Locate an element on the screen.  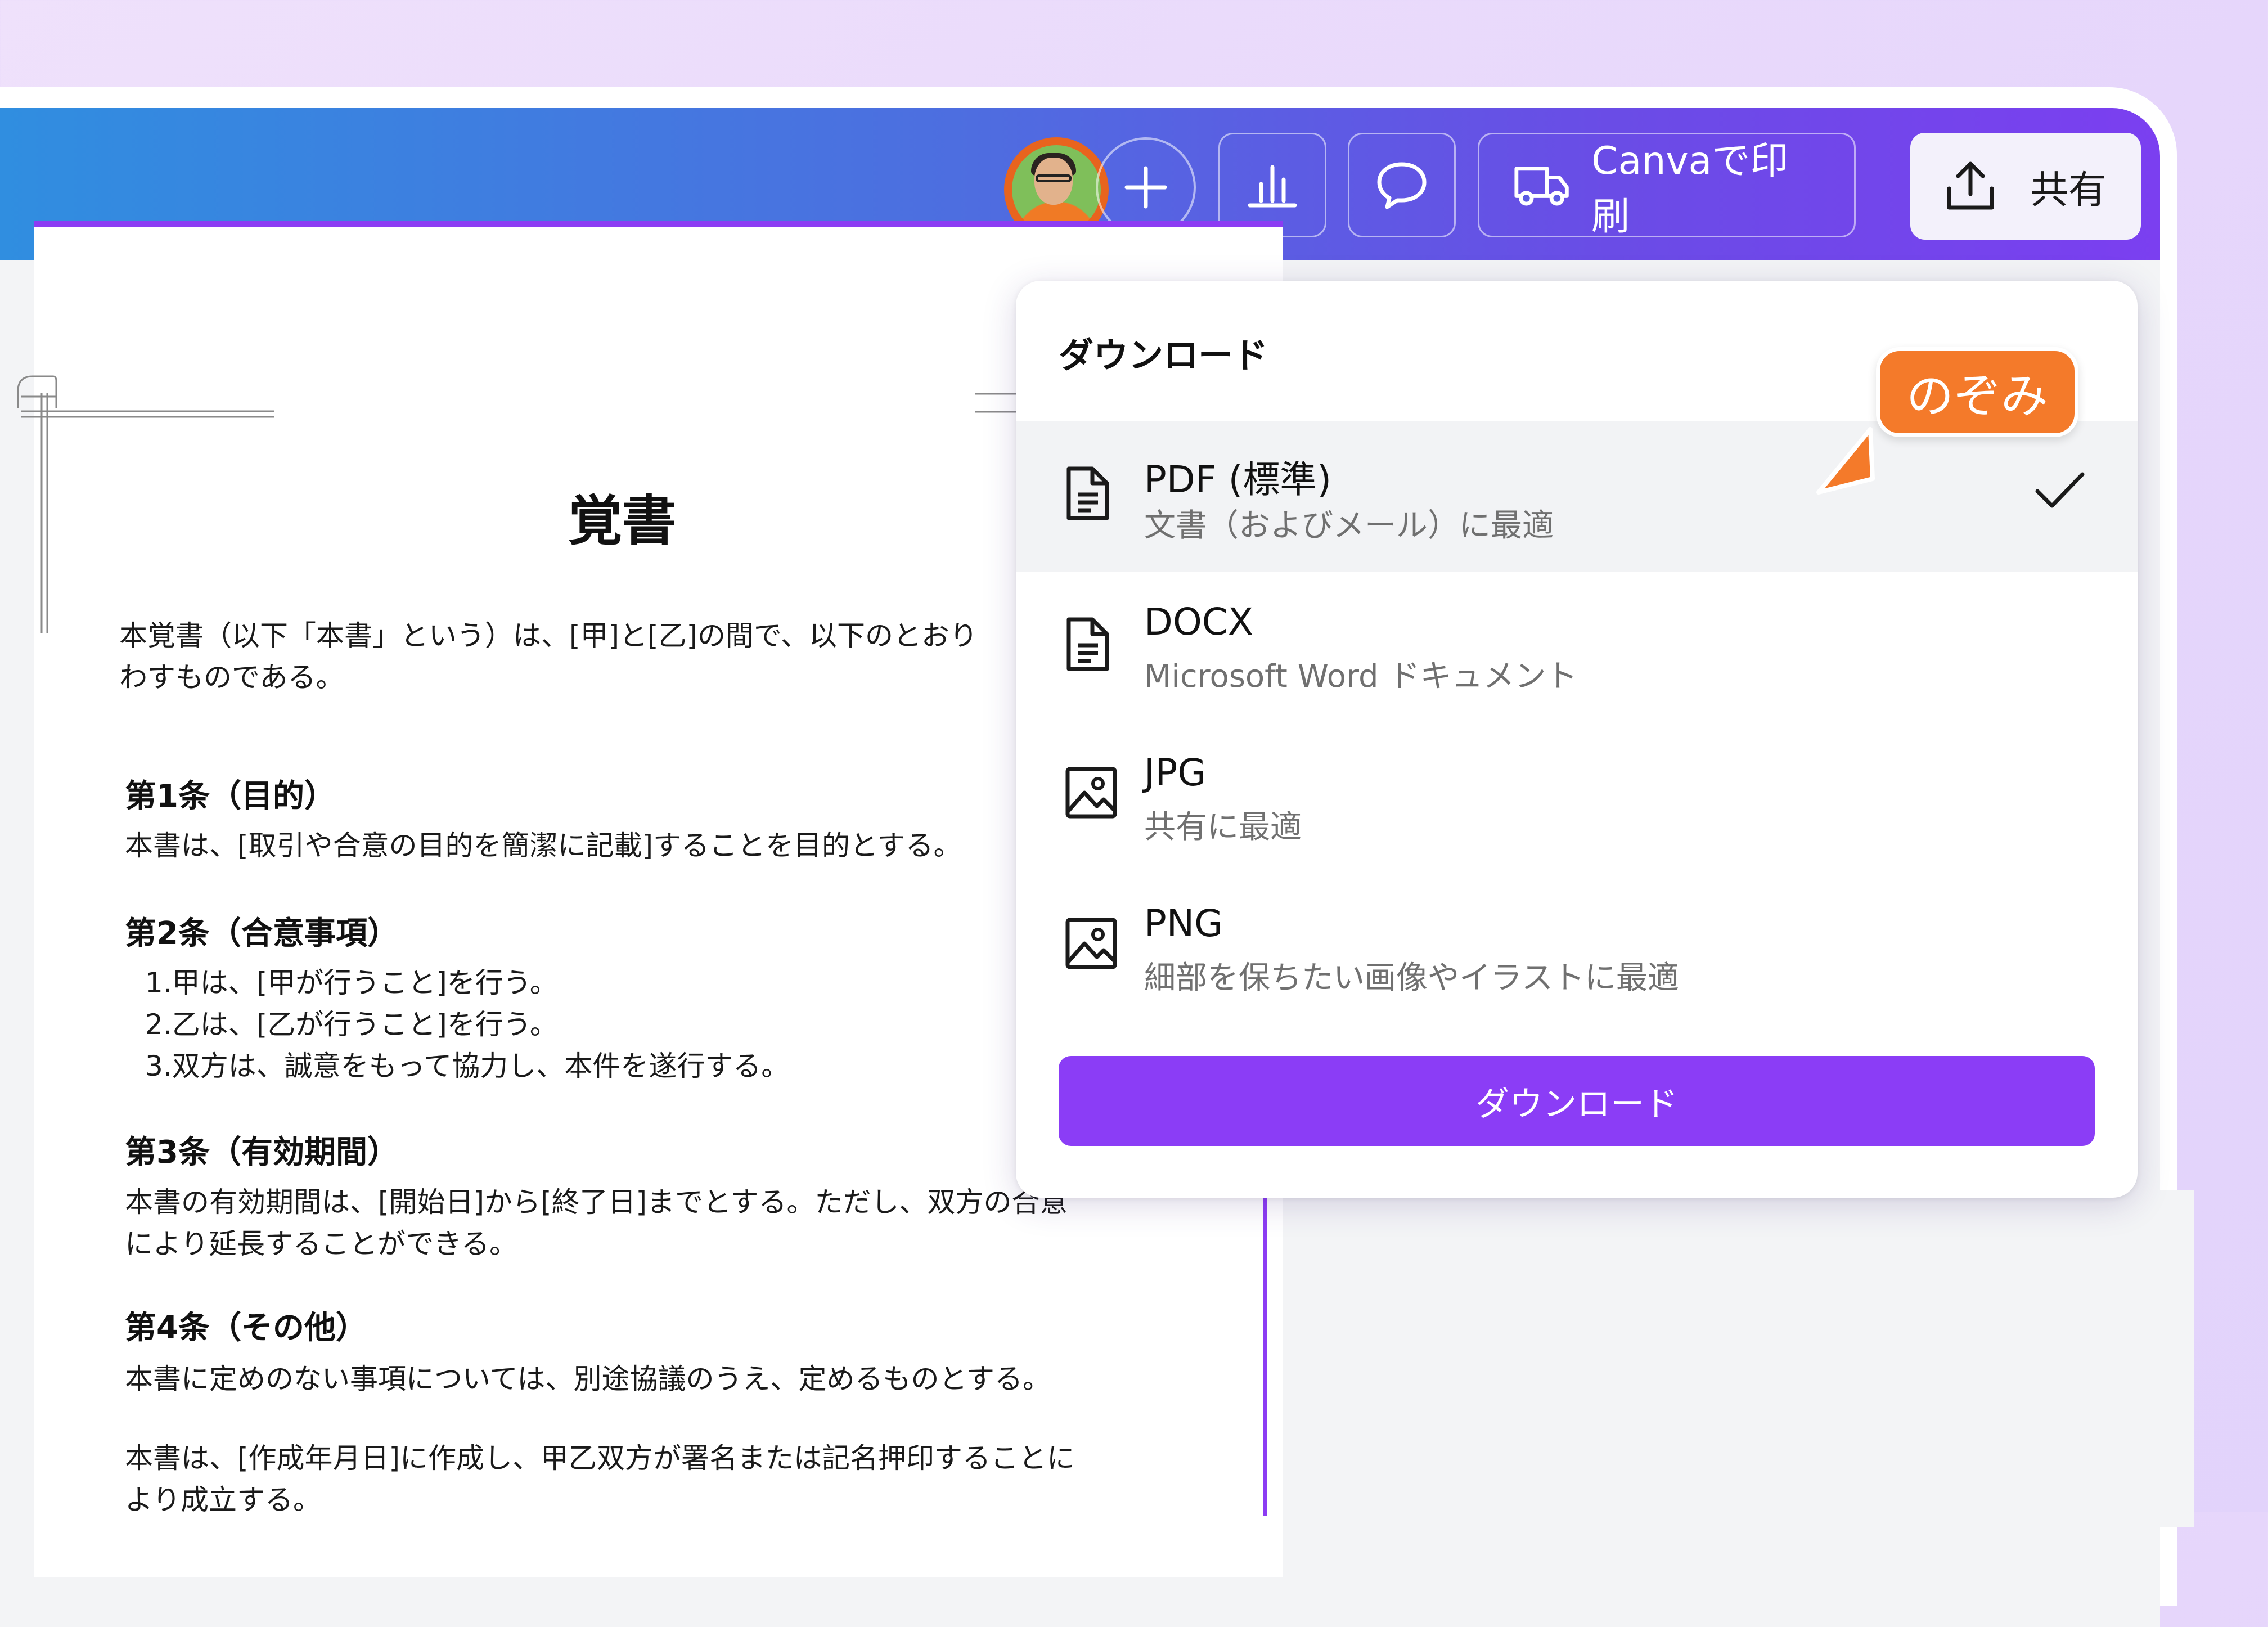
share-button: 共有 is located at coordinates (2025, 186).